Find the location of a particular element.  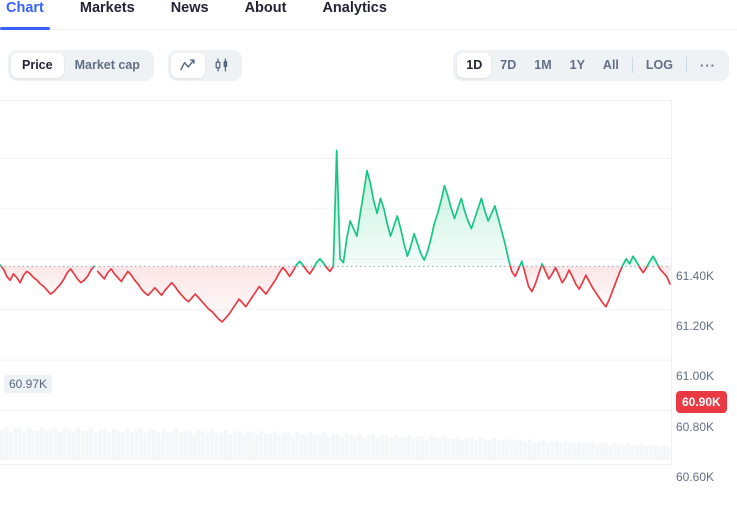

y-tick-label: 60.80K is located at coordinates (695, 427).